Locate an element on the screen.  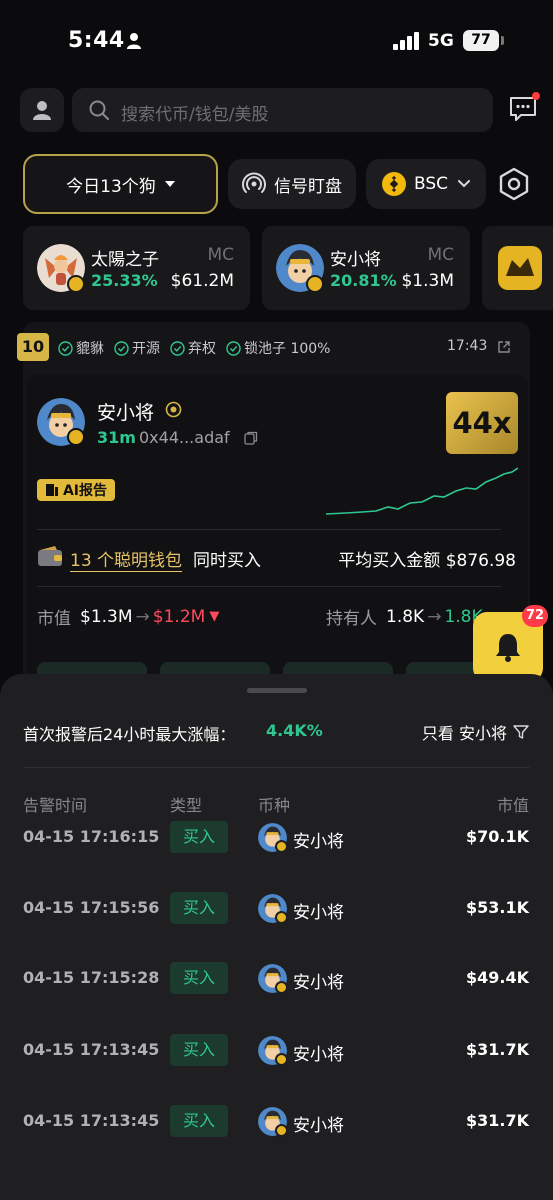
check-label: 开源 is located at coordinates (146, 349).